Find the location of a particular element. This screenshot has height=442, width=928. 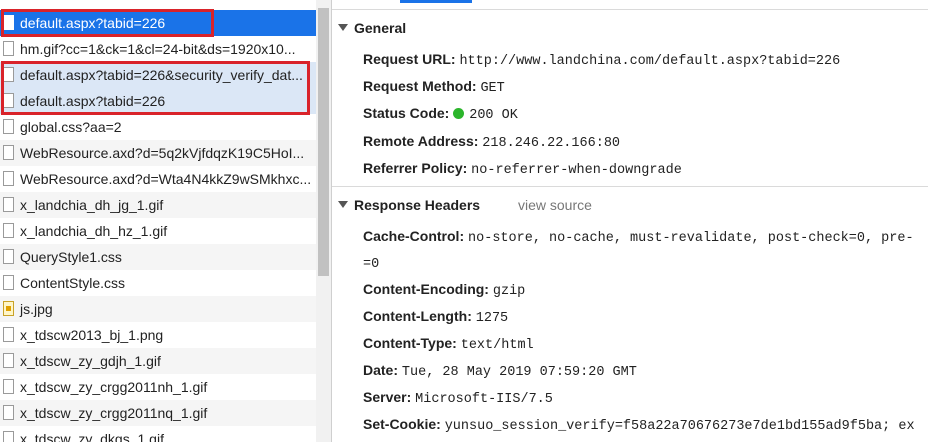

server-row: Server: Microsoft-IIS/7.5 is located at coordinates (458, 398).